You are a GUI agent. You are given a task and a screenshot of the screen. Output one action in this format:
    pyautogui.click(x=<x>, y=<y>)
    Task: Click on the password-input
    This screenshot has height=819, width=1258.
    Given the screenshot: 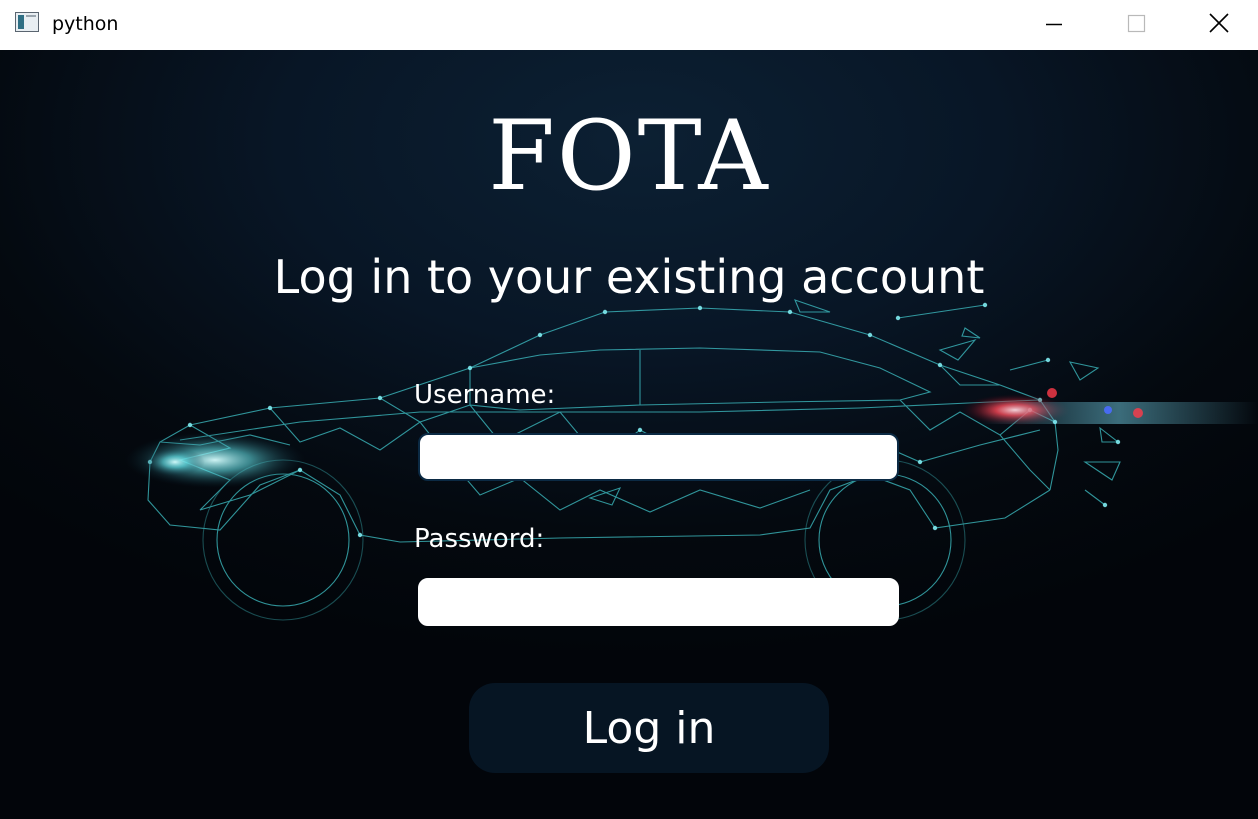 What is the action you would take?
    pyautogui.click(x=658, y=602)
    